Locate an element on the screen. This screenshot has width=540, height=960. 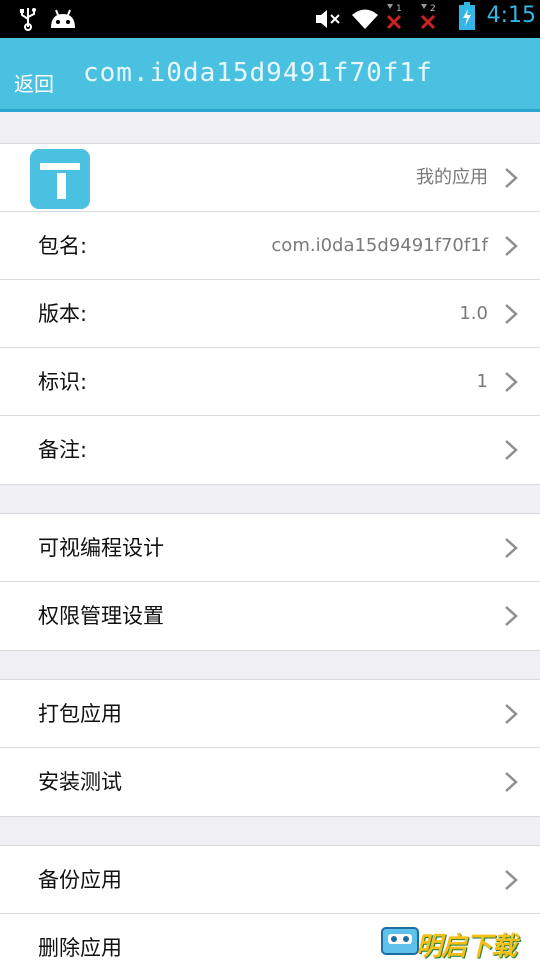
status-time: 4:15 is located at coordinates (511, 15).